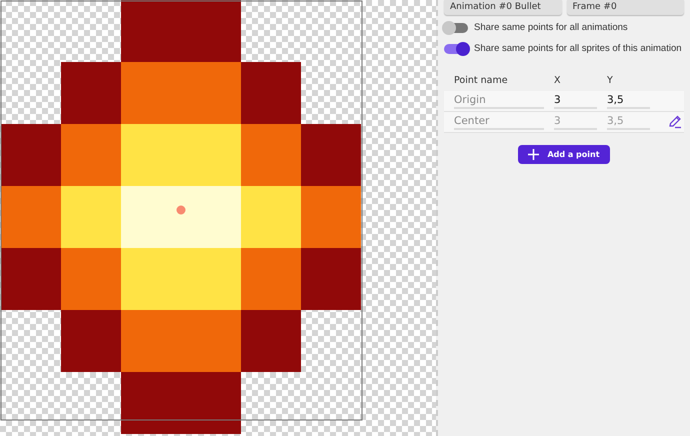 The image size is (690, 436). Describe the element at coordinates (628, 101) in the screenshot. I see `y-field: 3,5` at that location.